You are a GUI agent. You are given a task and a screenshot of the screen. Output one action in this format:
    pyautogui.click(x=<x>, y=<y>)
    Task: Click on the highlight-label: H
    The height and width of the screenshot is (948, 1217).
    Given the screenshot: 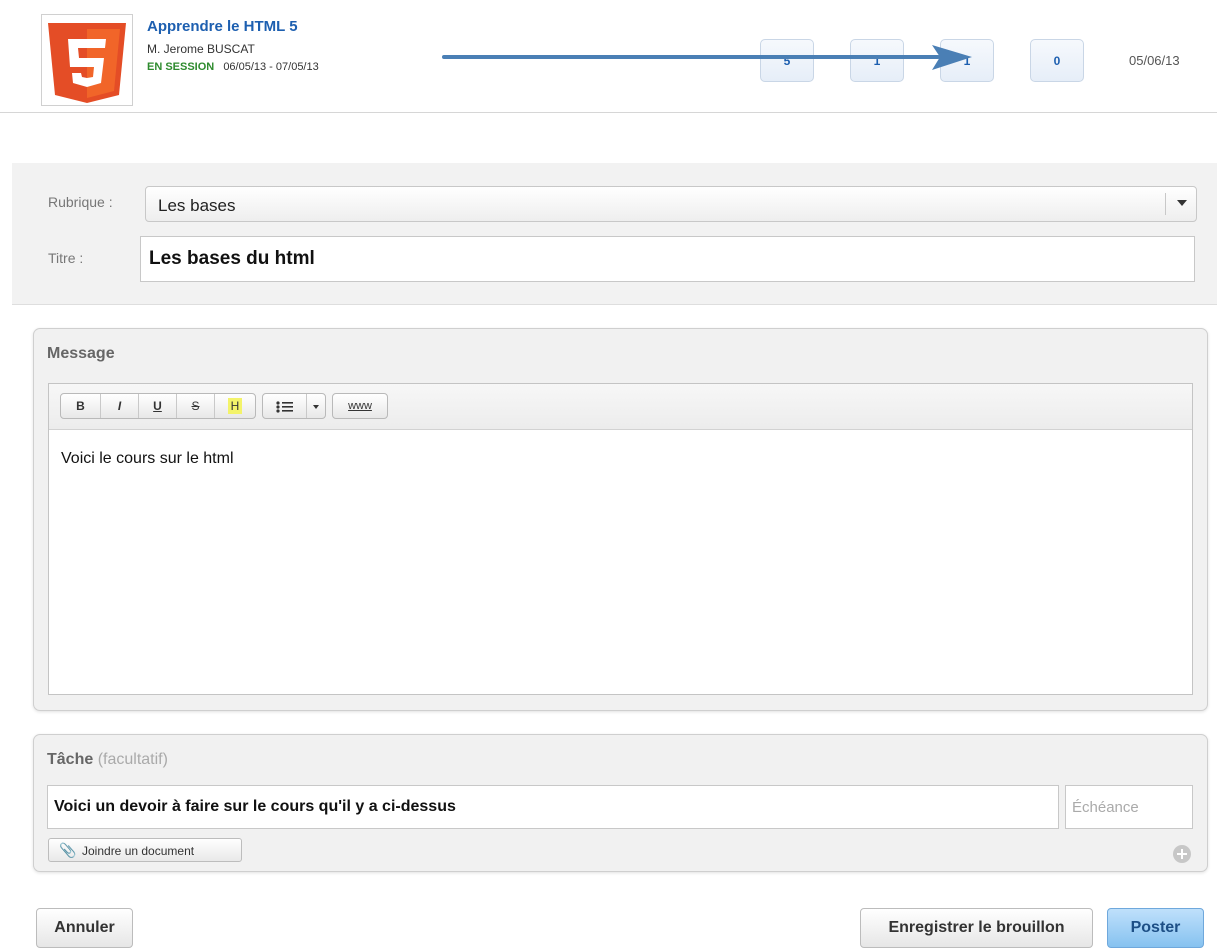 What is the action you would take?
    pyautogui.click(x=235, y=406)
    